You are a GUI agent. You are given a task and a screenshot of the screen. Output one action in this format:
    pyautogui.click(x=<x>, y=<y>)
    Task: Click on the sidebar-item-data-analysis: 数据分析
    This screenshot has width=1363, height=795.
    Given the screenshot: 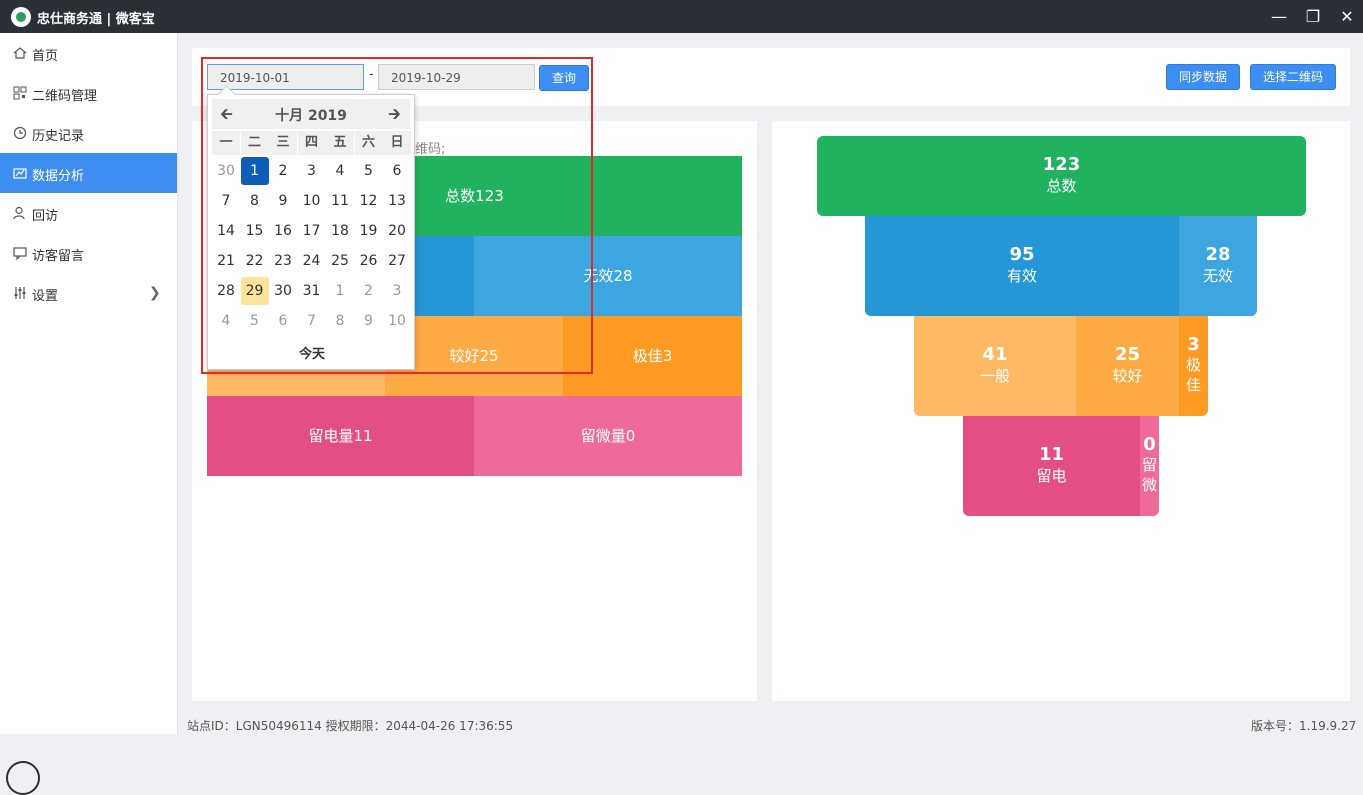 What is the action you would take?
    pyautogui.click(x=88, y=173)
    